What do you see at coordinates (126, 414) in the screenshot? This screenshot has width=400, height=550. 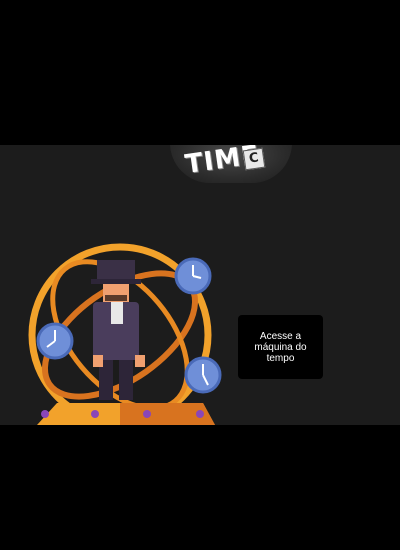 I see `machine-base` at bounding box center [126, 414].